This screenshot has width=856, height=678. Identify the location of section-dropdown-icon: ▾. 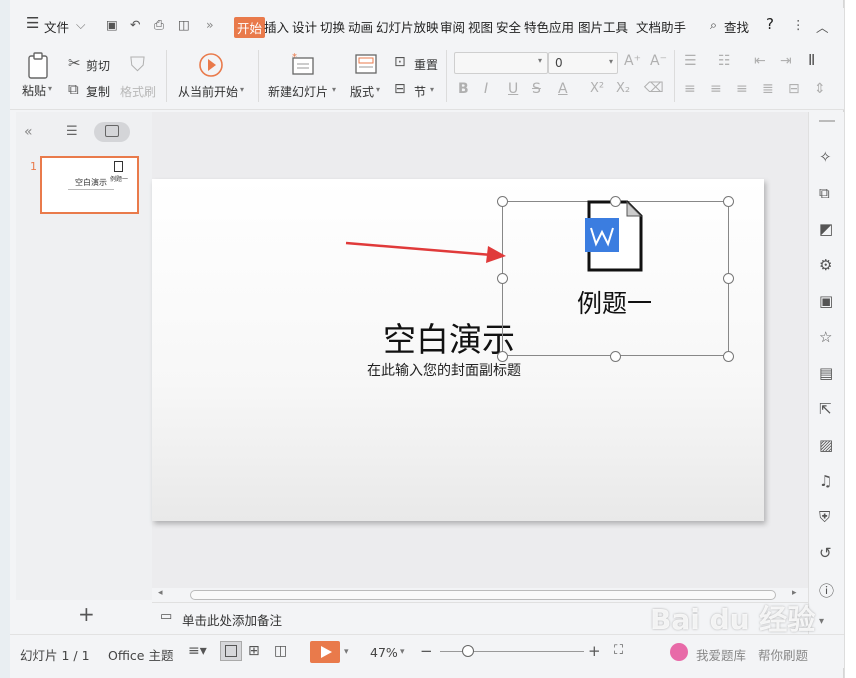
(432, 89).